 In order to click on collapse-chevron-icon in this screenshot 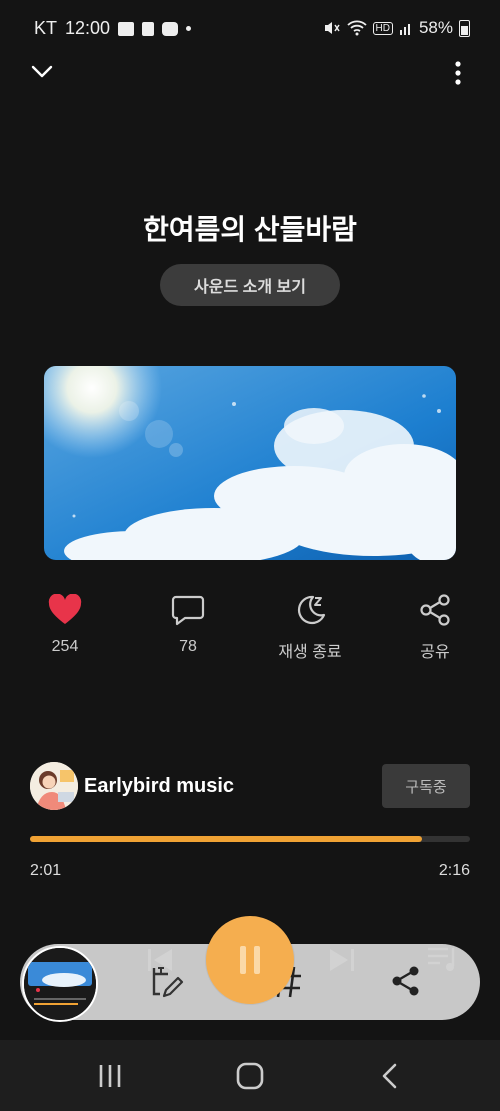, I will do `click(42, 72)`.